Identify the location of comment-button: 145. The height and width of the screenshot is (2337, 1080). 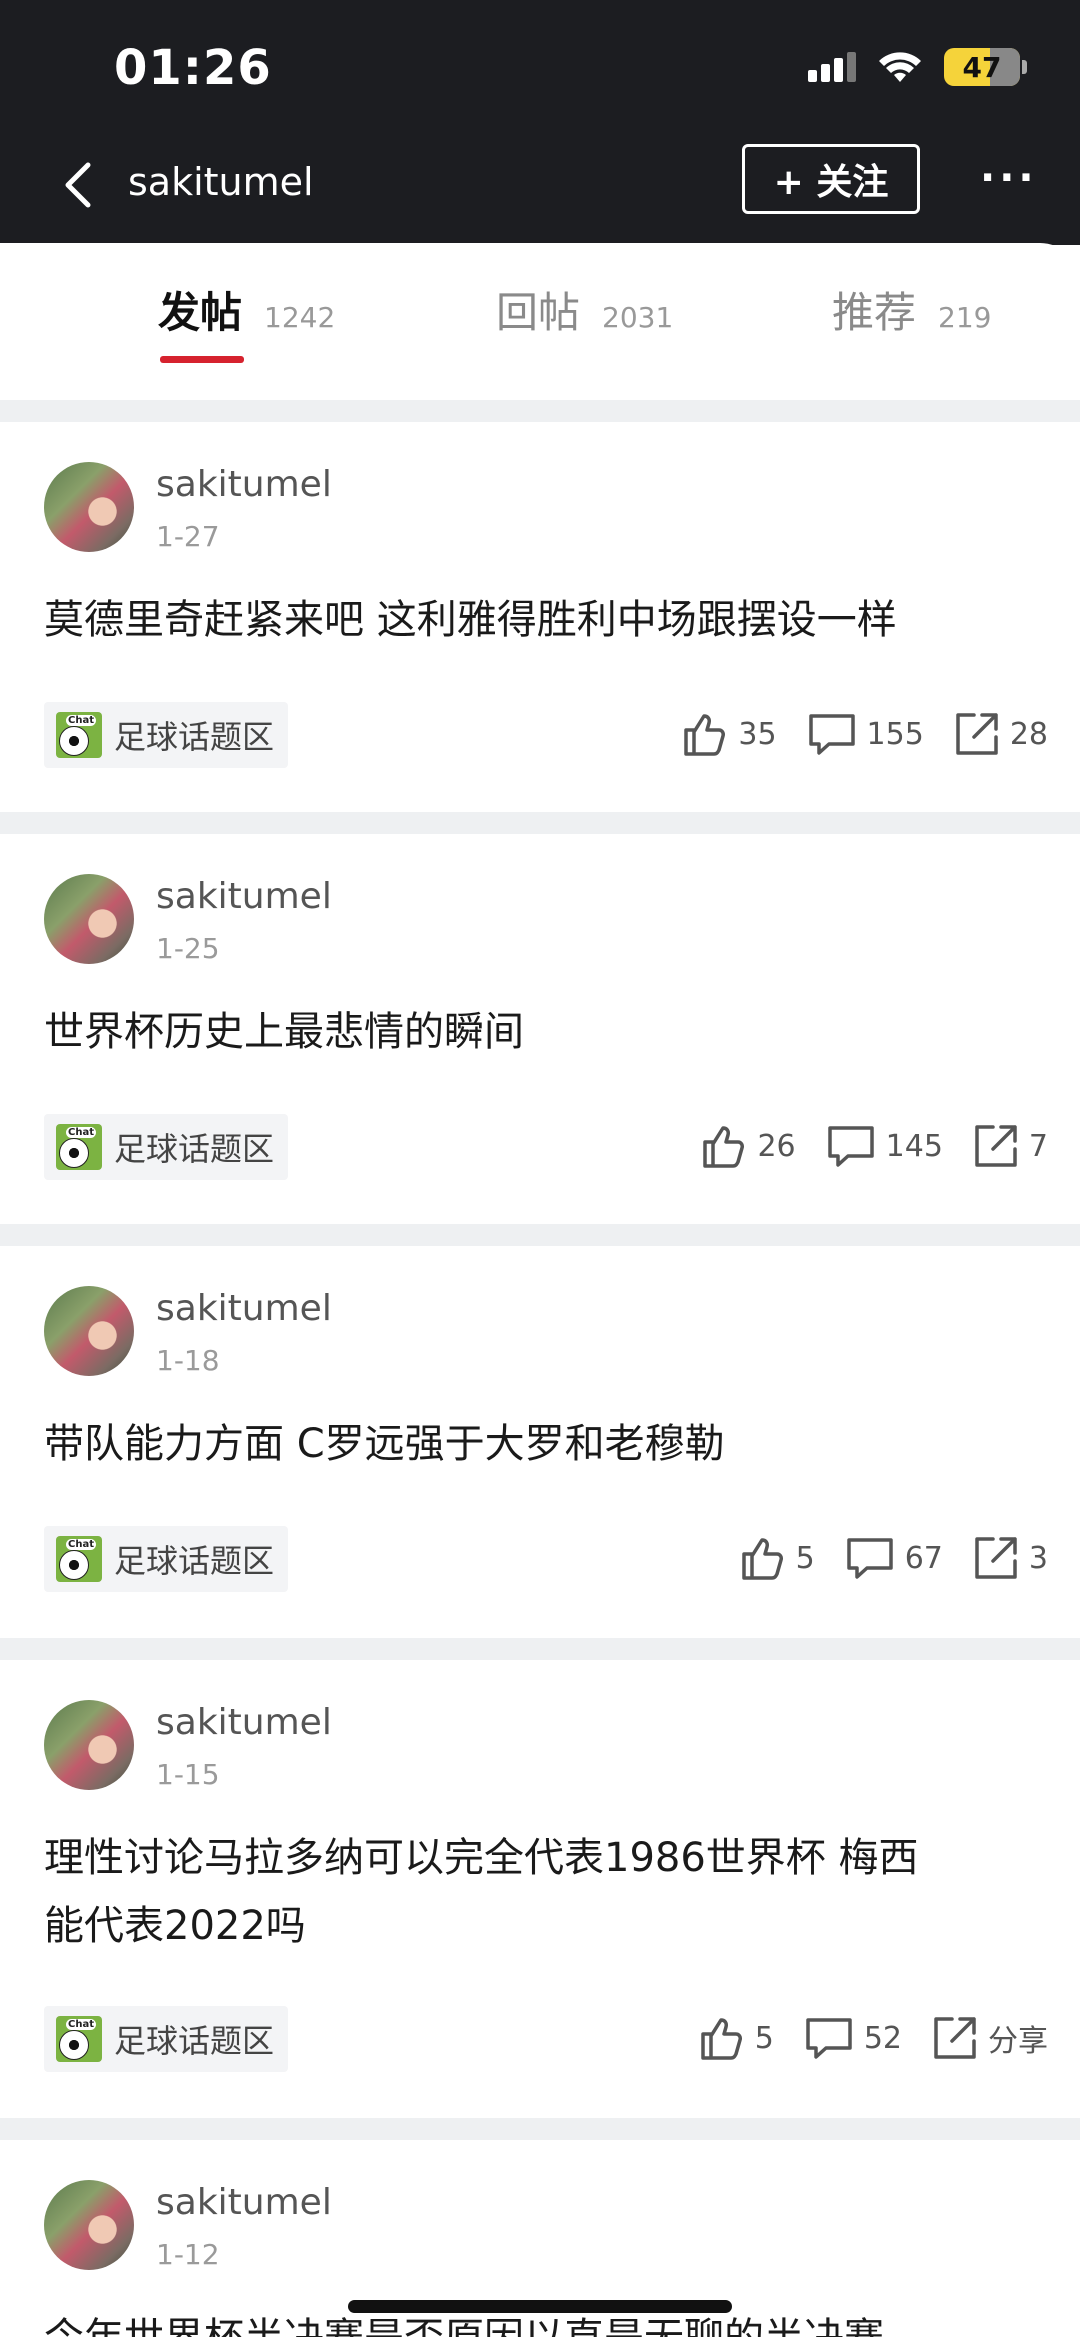
(884, 1146).